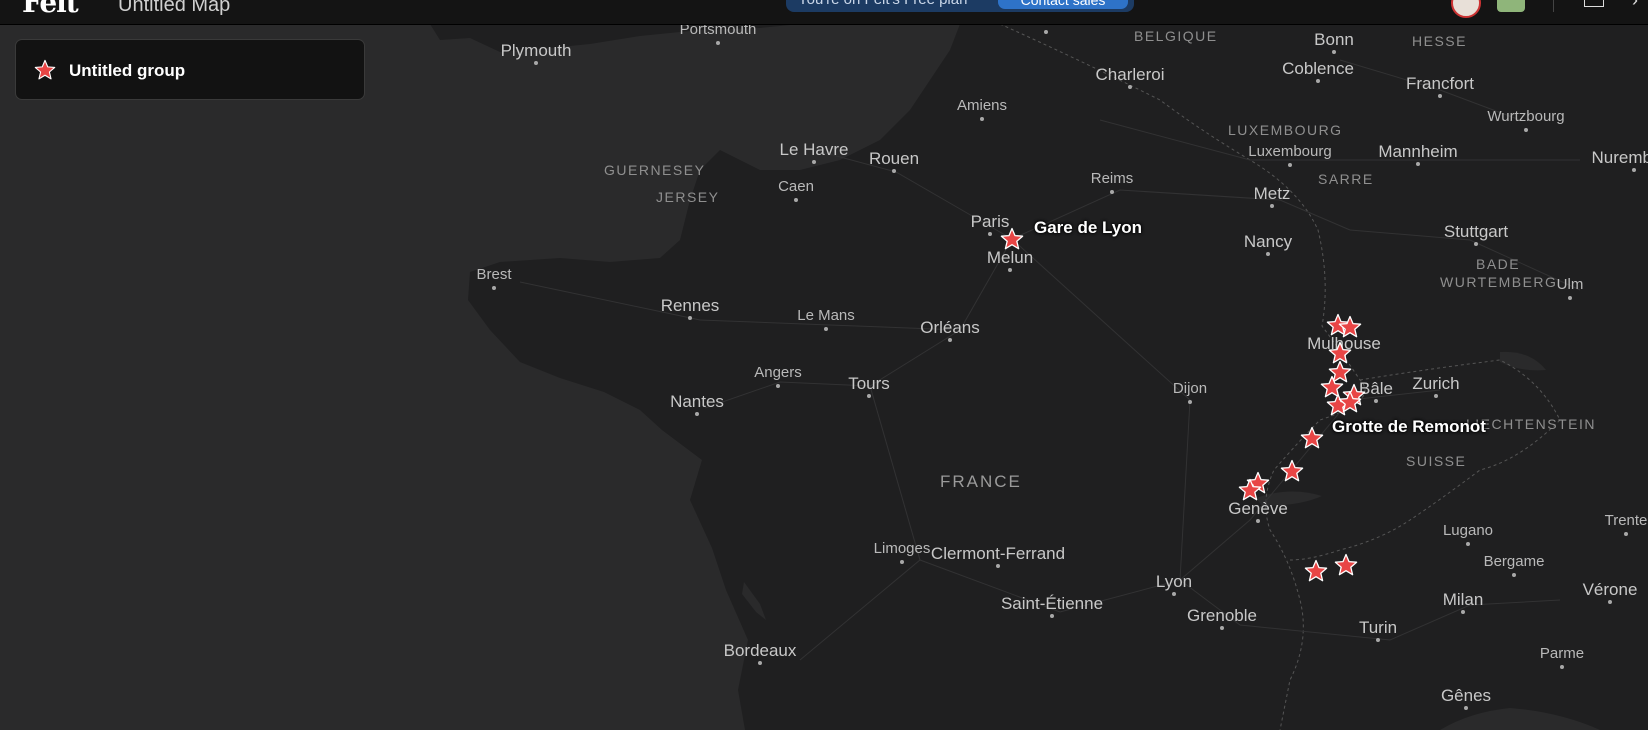 The width and height of the screenshot is (1648, 730). What do you see at coordinates (1174, 581) in the screenshot?
I see `place-label: Lyon` at bounding box center [1174, 581].